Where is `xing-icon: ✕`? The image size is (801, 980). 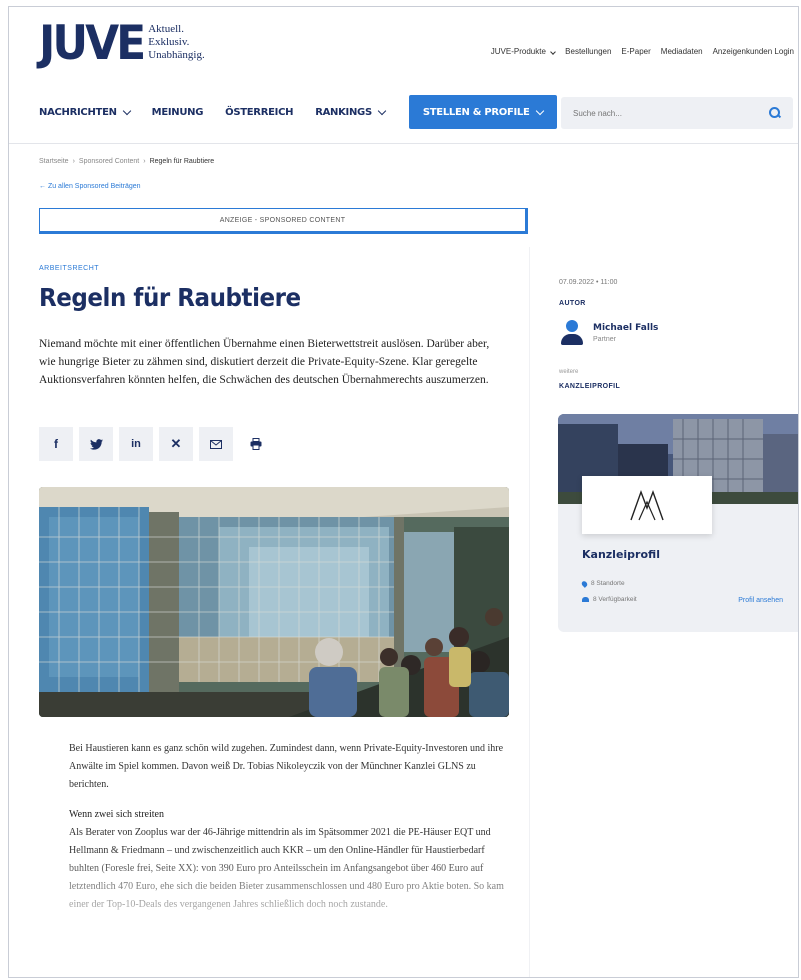
xing-icon: ✕ is located at coordinates (176, 444).